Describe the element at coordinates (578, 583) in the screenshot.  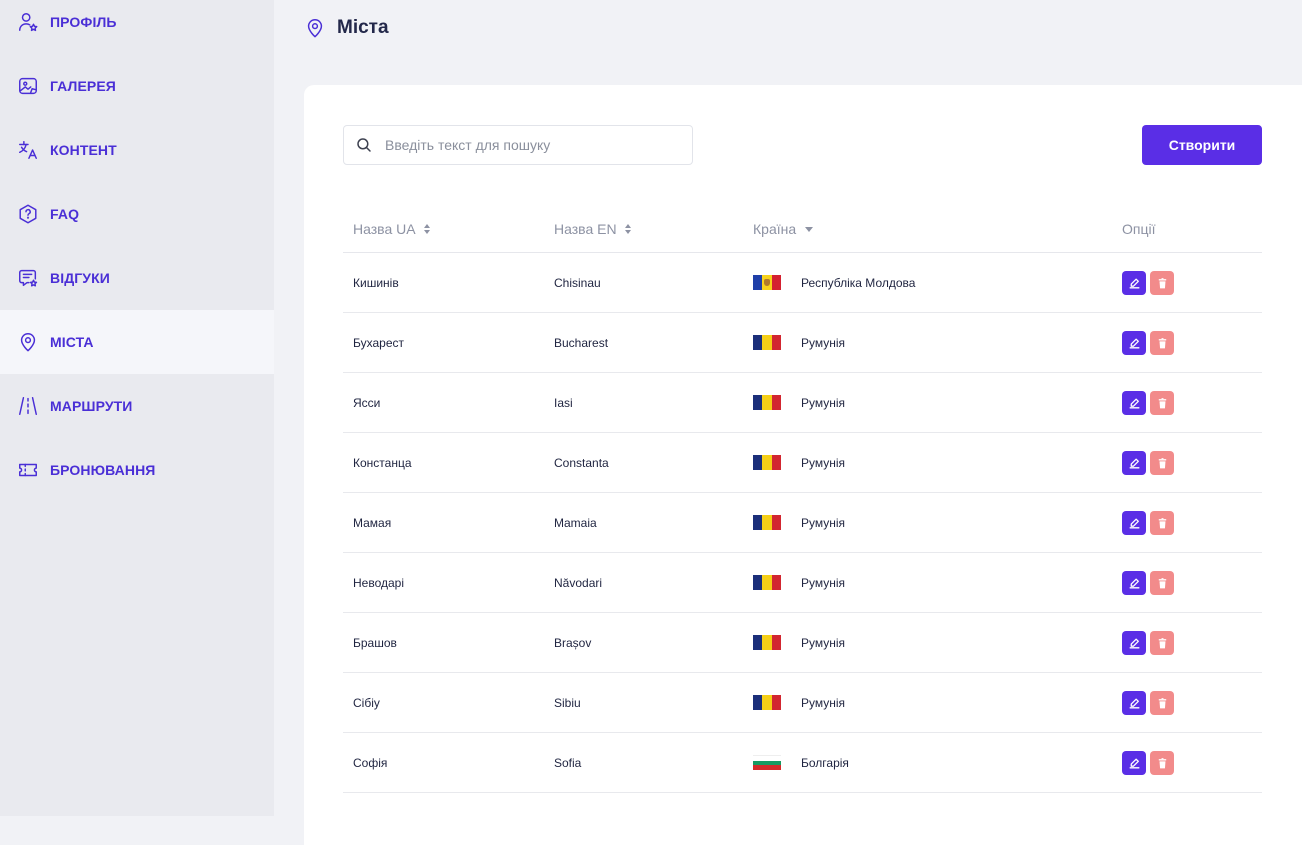
I see `cell-name-en: Năvodari` at that location.